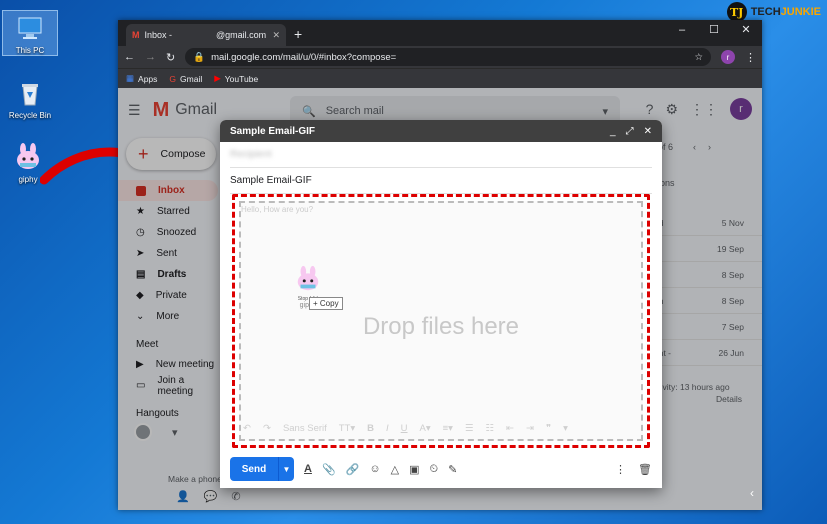  Describe the element at coordinates (254, 469) in the screenshot. I see `send-button: Send` at that location.